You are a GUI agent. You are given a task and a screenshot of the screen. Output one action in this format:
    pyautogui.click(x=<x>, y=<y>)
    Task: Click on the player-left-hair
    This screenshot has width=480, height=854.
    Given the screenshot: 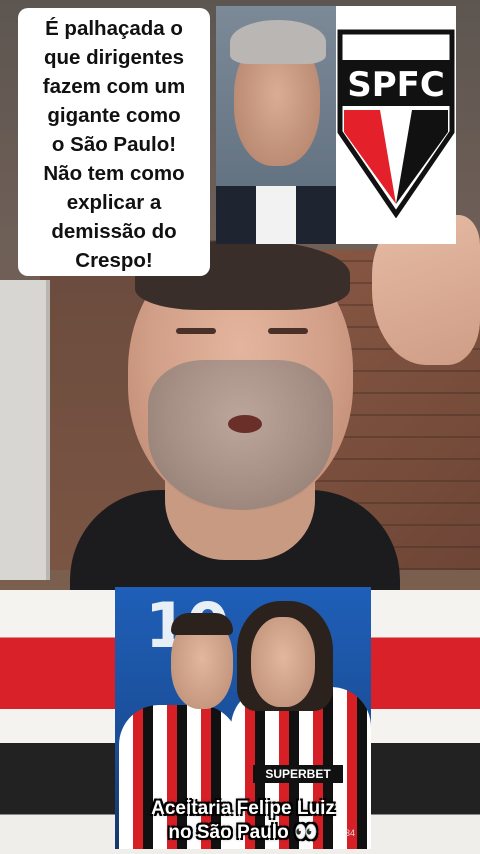 What is the action you would take?
    pyautogui.click(x=202, y=624)
    